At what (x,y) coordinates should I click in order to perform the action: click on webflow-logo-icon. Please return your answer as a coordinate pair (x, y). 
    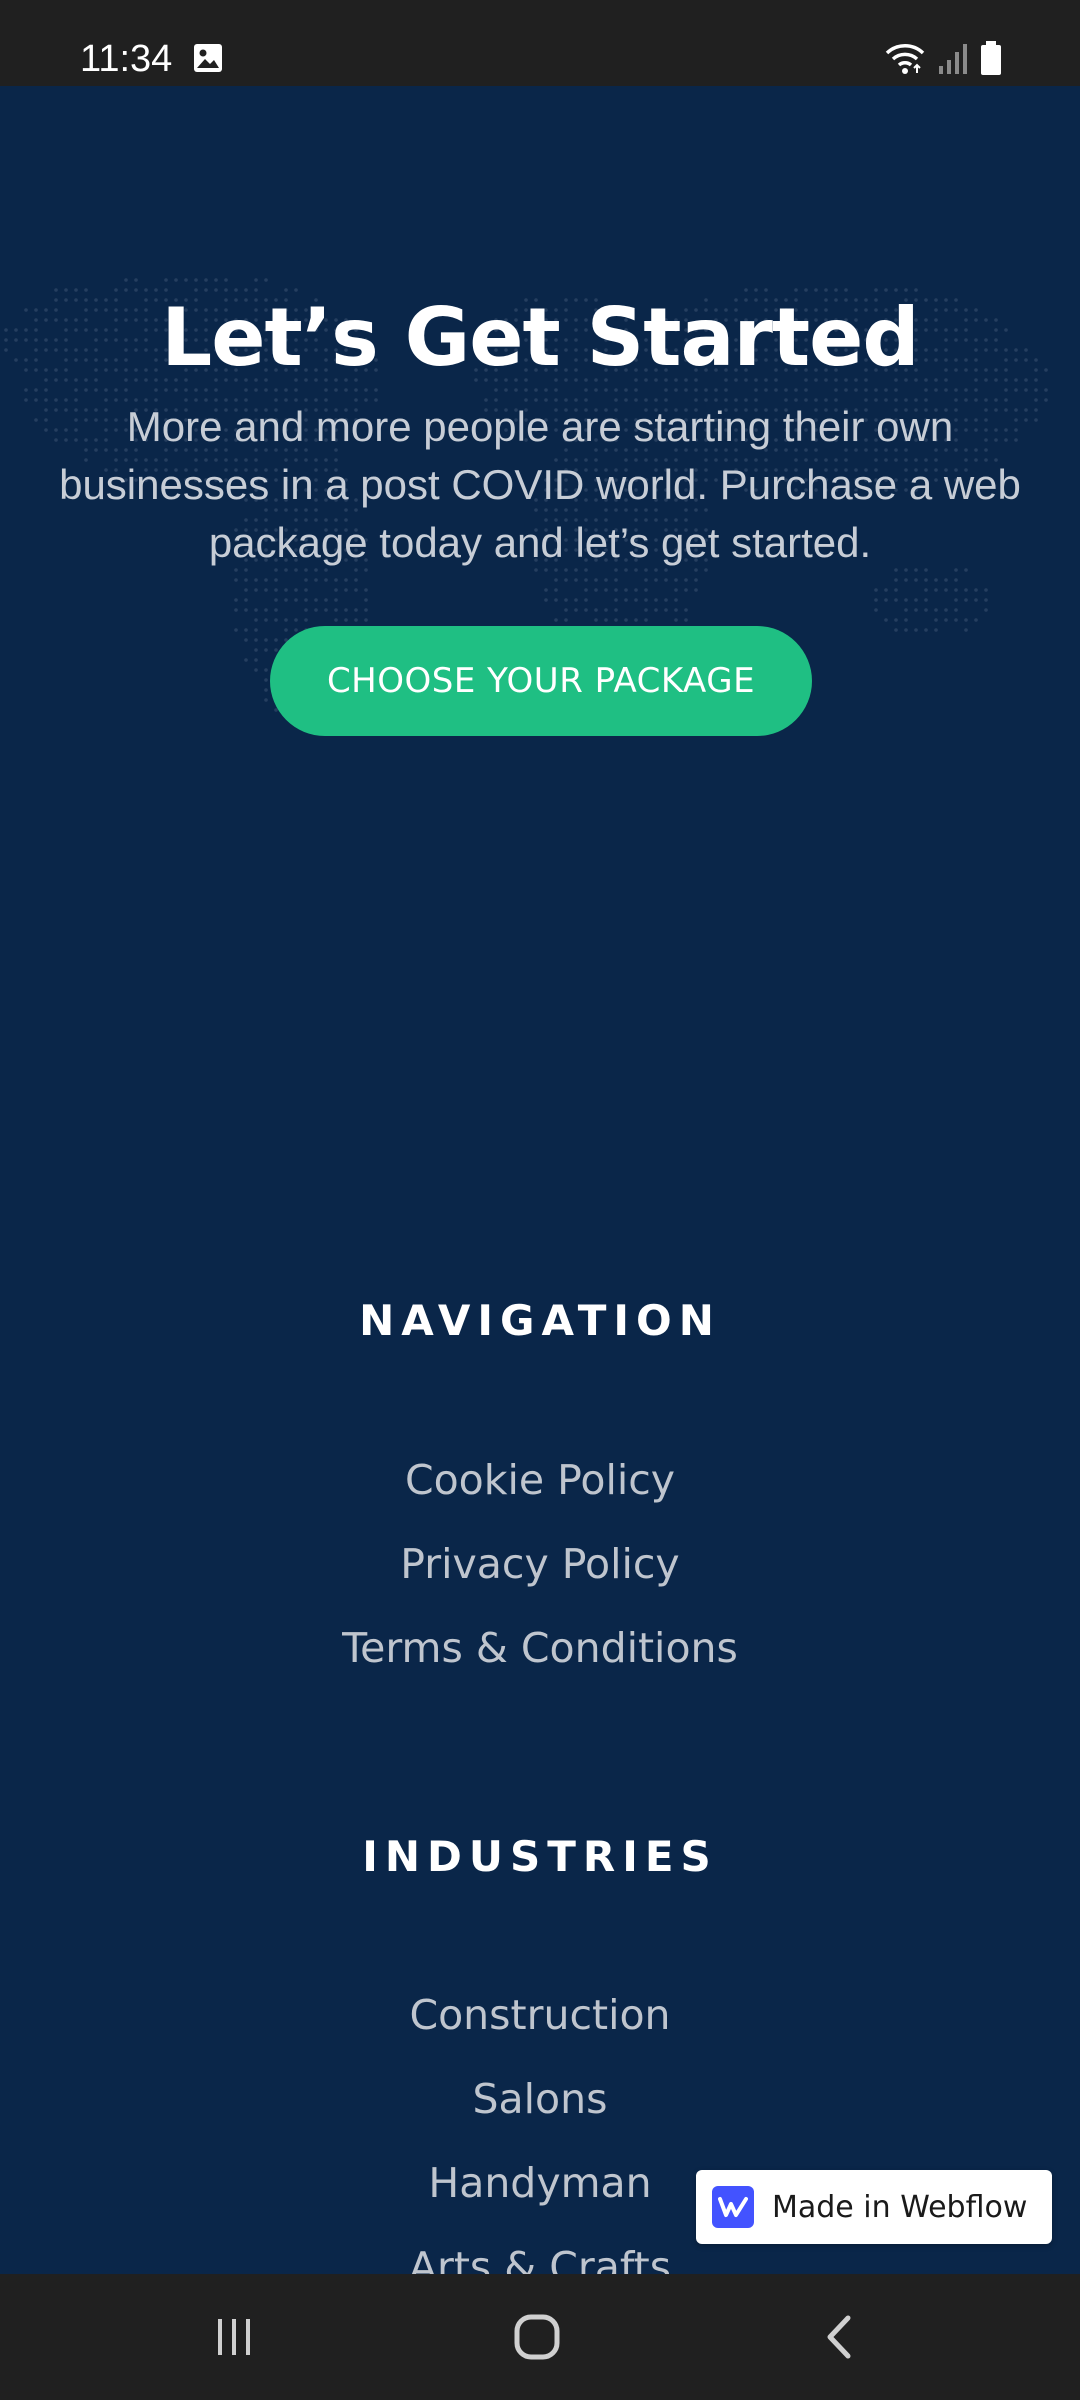
    Looking at the image, I should click on (733, 2207).